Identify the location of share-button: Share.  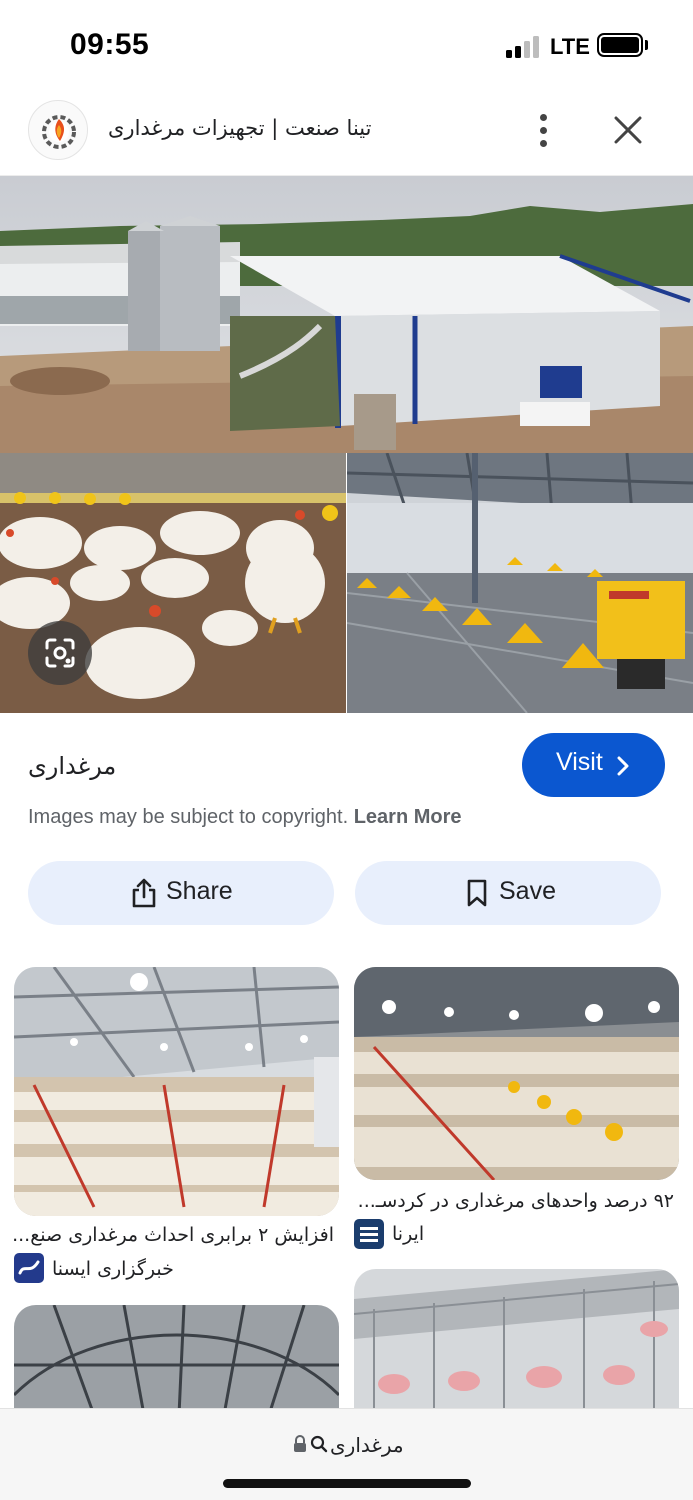
(181, 893).